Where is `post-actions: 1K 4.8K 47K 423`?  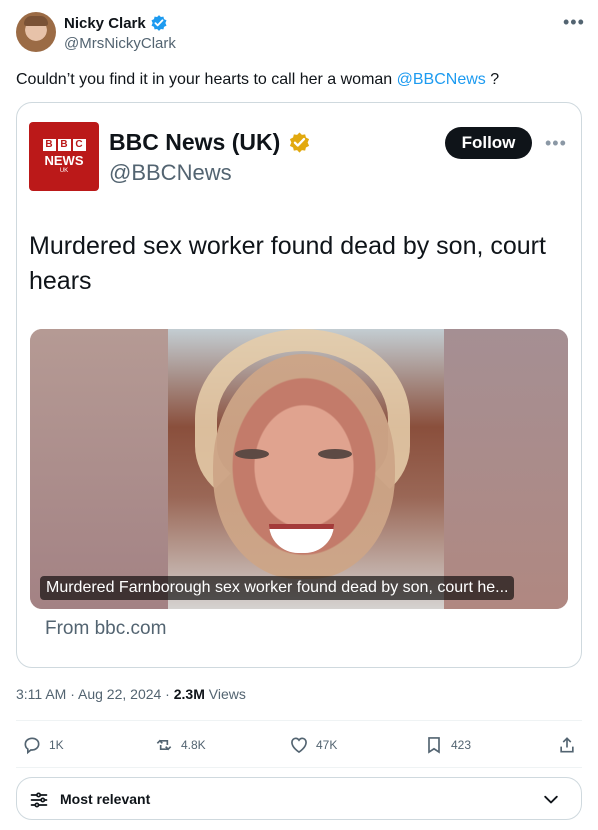
post-actions: 1K 4.8K 47K 423 is located at coordinates (299, 745).